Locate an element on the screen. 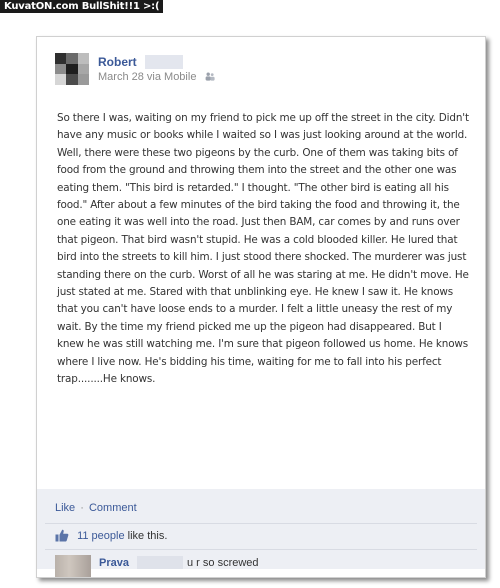 The width and height of the screenshot is (500, 588). comment-link: Comment is located at coordinates (113, 508).